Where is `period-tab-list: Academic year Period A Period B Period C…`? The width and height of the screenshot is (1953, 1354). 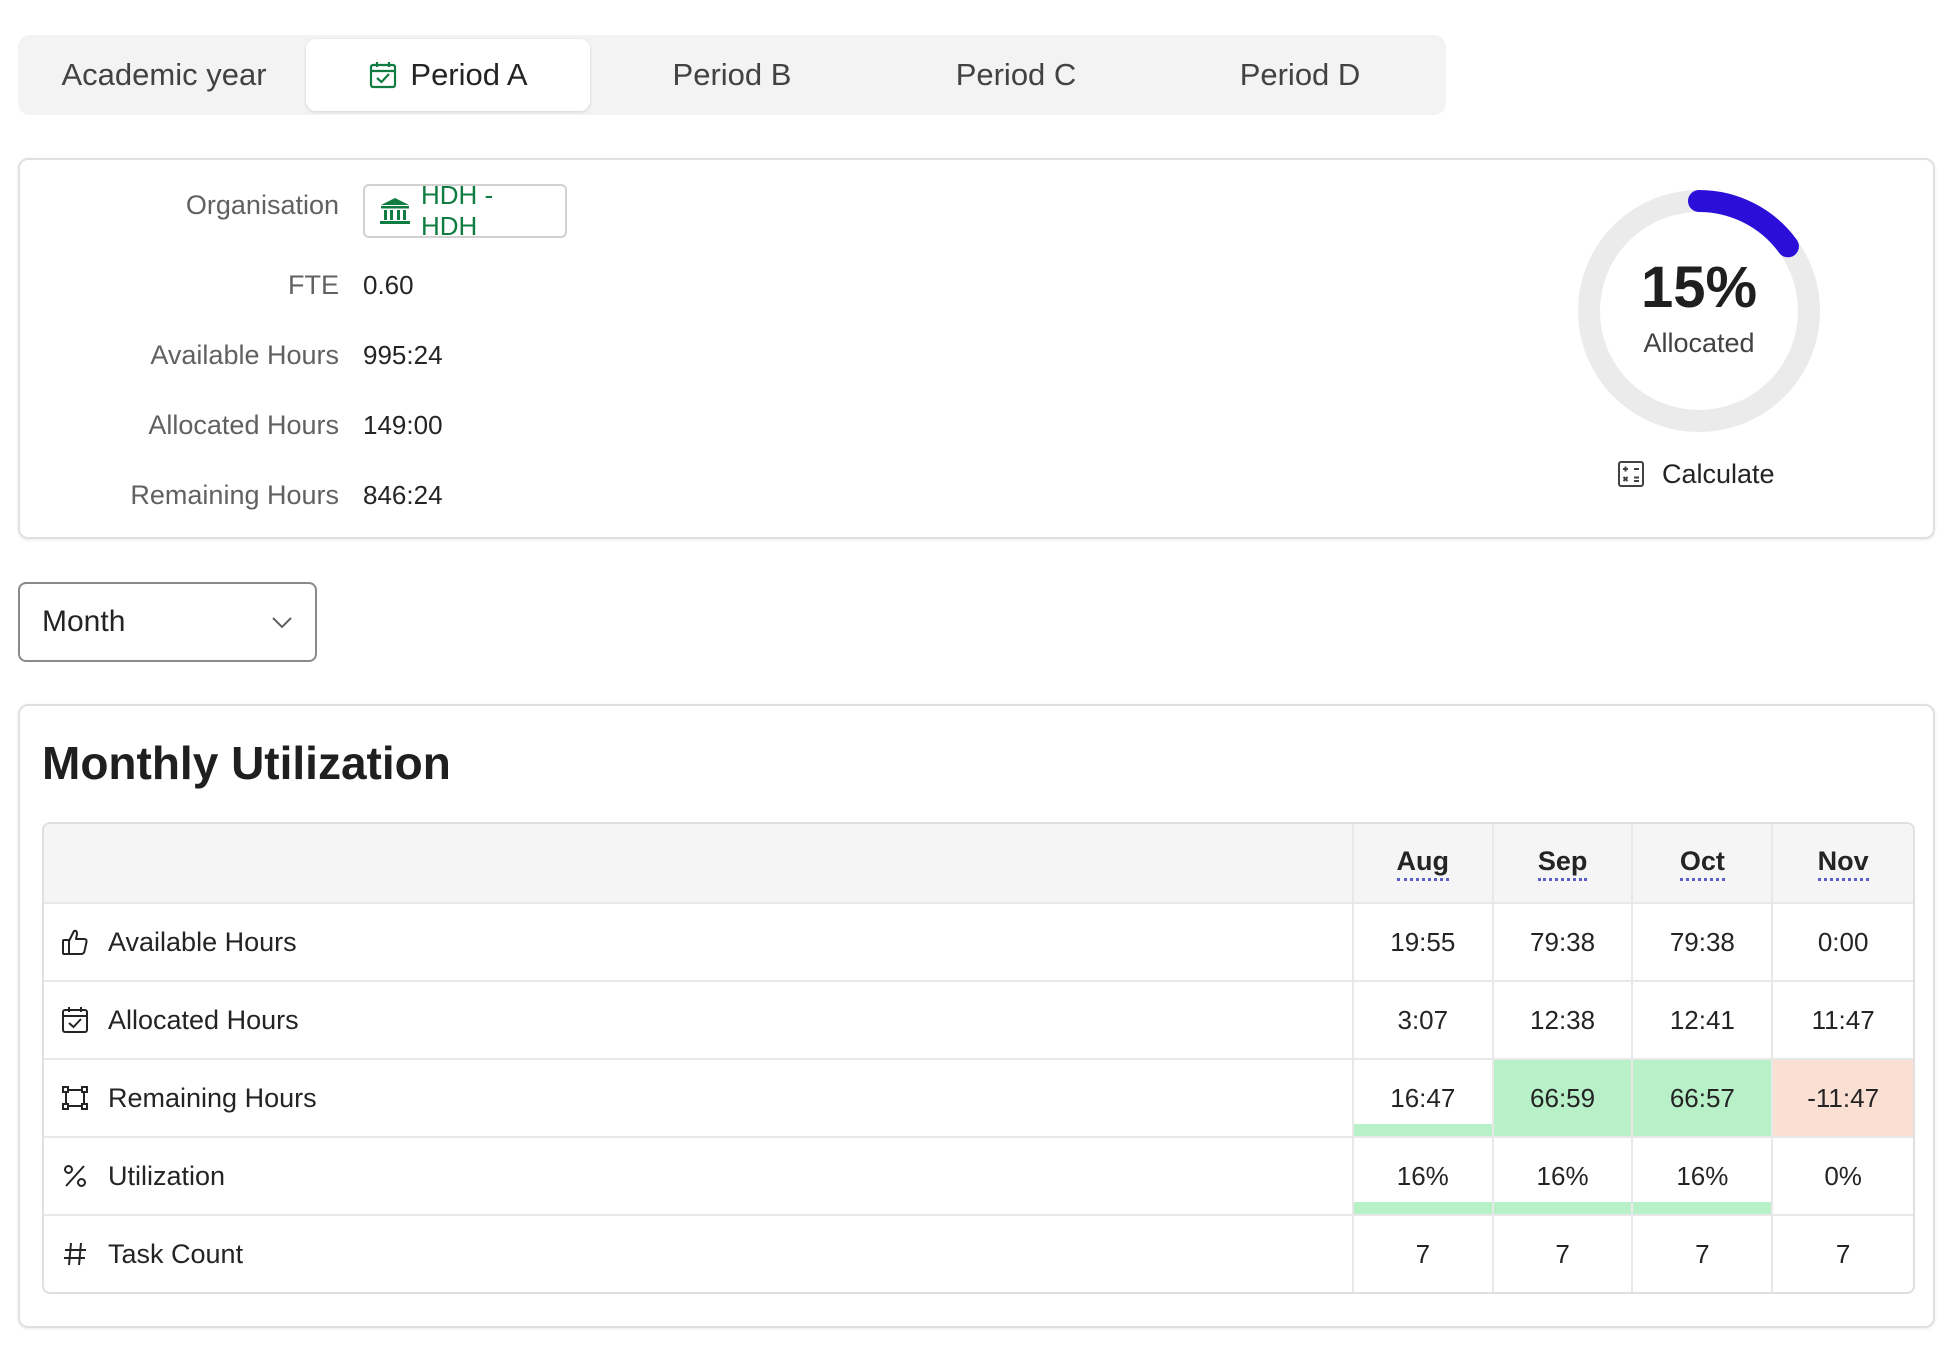
period-tab-list: Academic year Period A Period B Period C… is located at coordinates (732, 75).